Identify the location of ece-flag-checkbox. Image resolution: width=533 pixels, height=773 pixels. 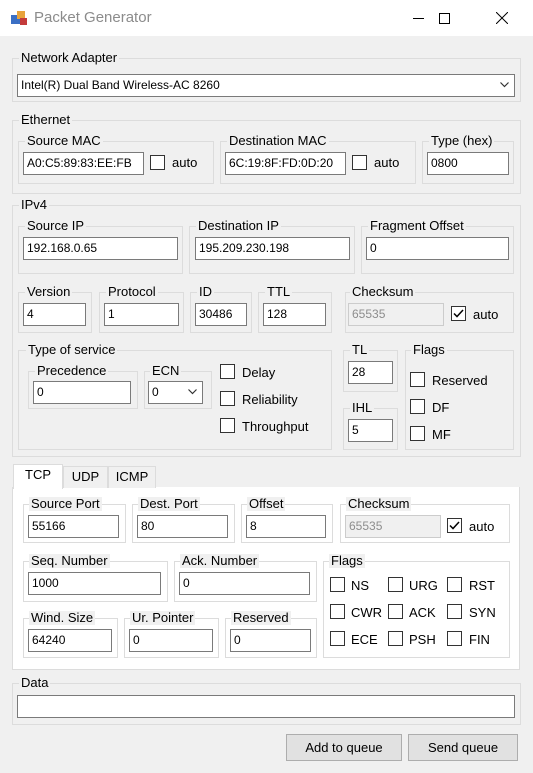
(337, 638).